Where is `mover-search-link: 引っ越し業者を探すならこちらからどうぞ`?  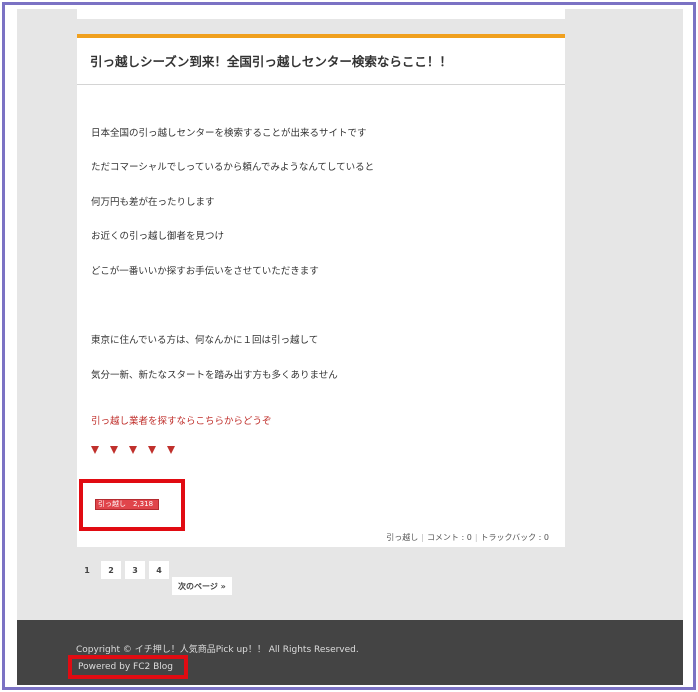
mover-search-link: 引っ越し業者を探すならこちらからどうぞ is located at coordinates (181, 422).